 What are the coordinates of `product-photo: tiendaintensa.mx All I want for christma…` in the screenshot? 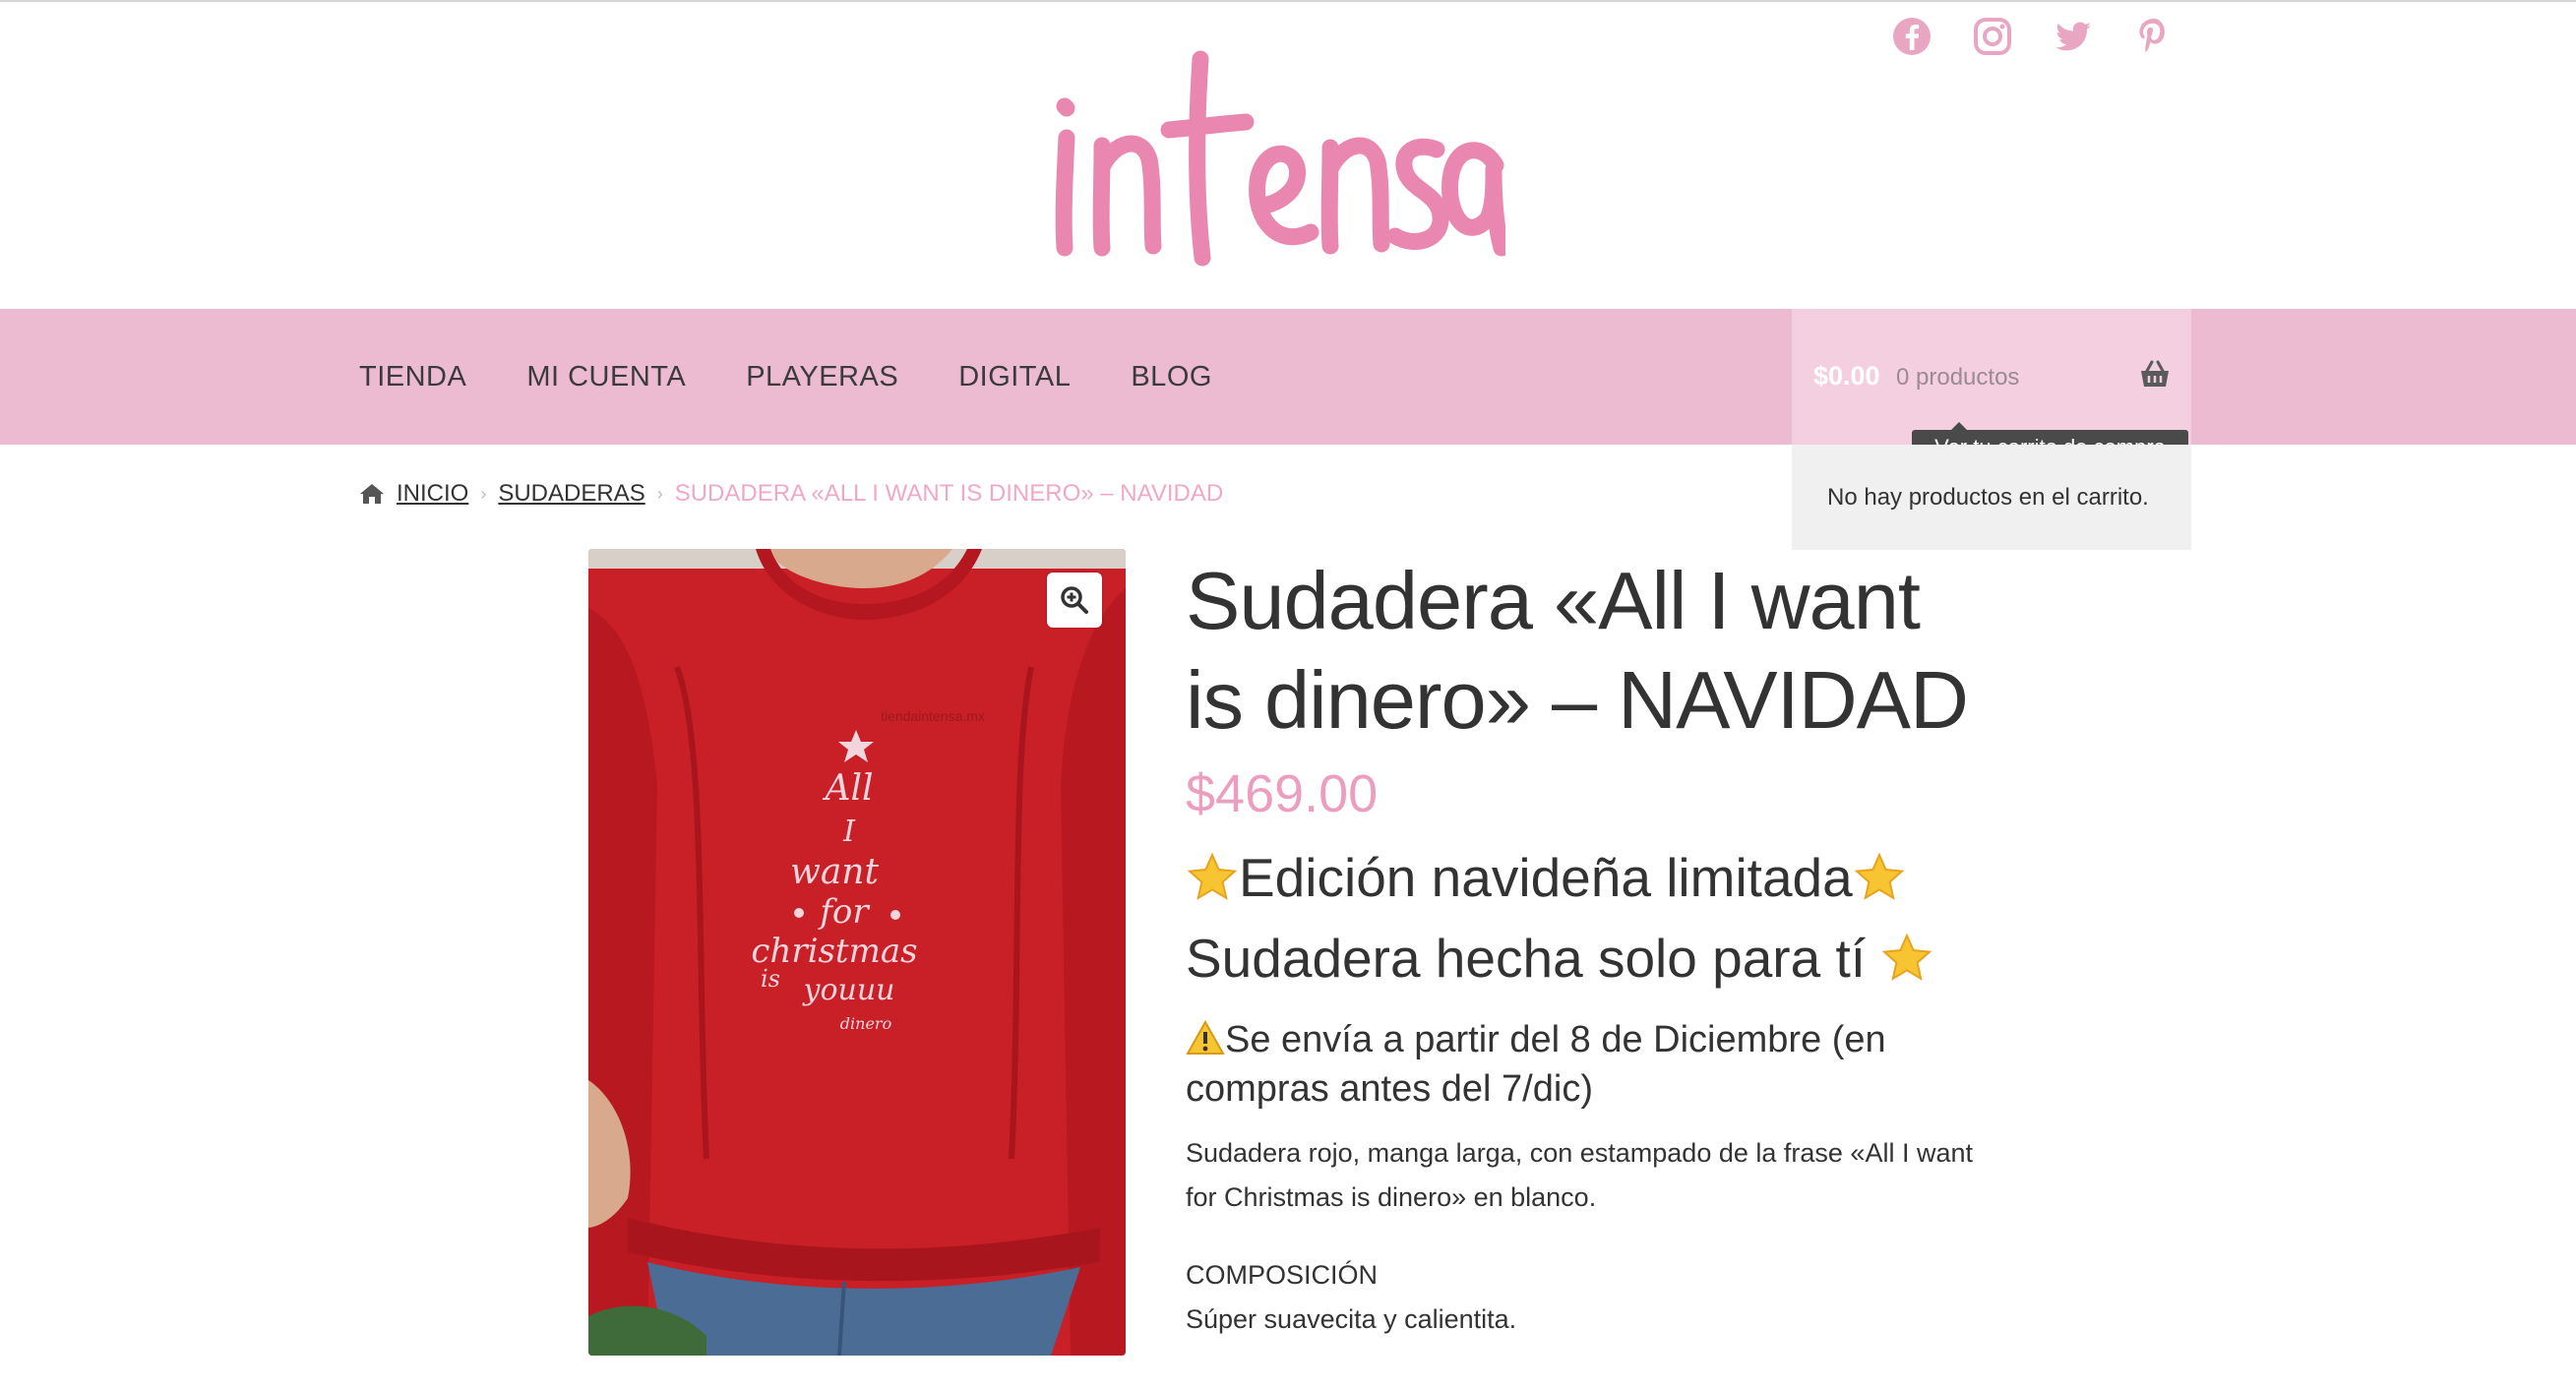 It's located at (857, 952).